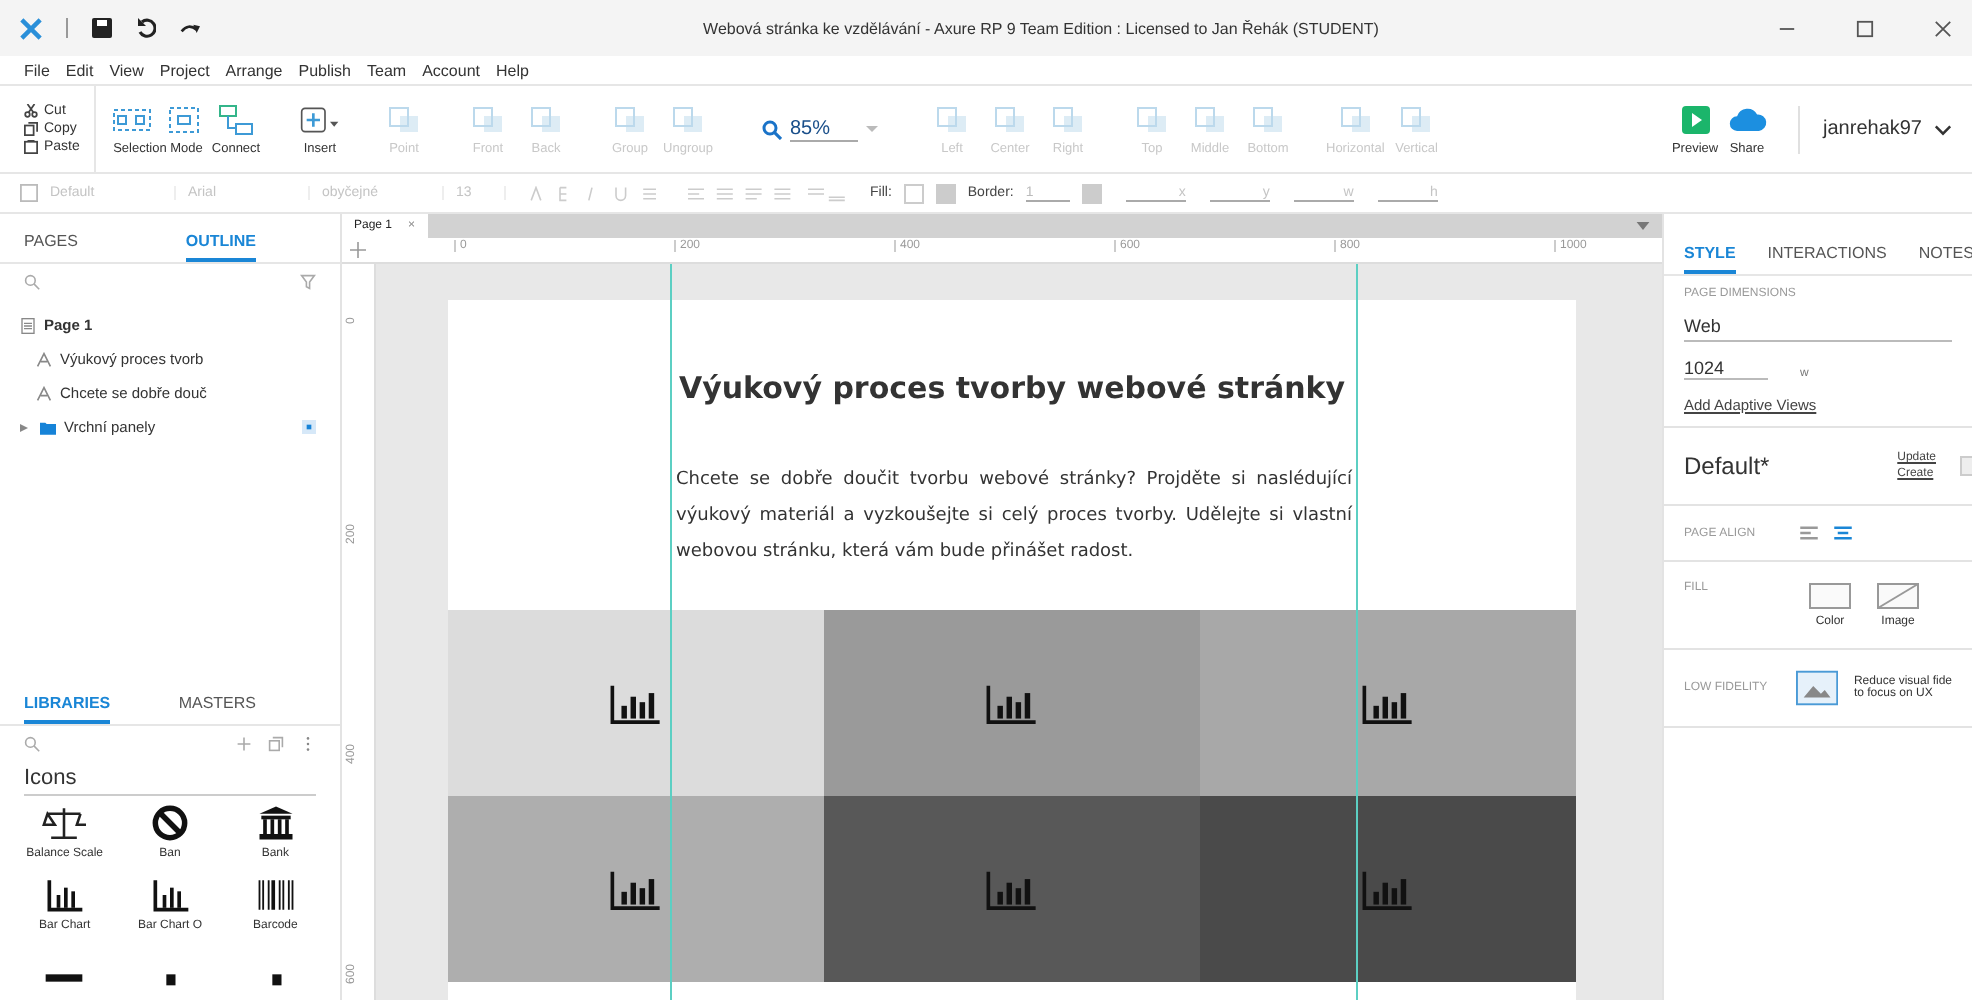 Image resolution: width=1972 pixels, height=1000 pixels. I want to click on menu-item: Arrange, so click(254, 70).